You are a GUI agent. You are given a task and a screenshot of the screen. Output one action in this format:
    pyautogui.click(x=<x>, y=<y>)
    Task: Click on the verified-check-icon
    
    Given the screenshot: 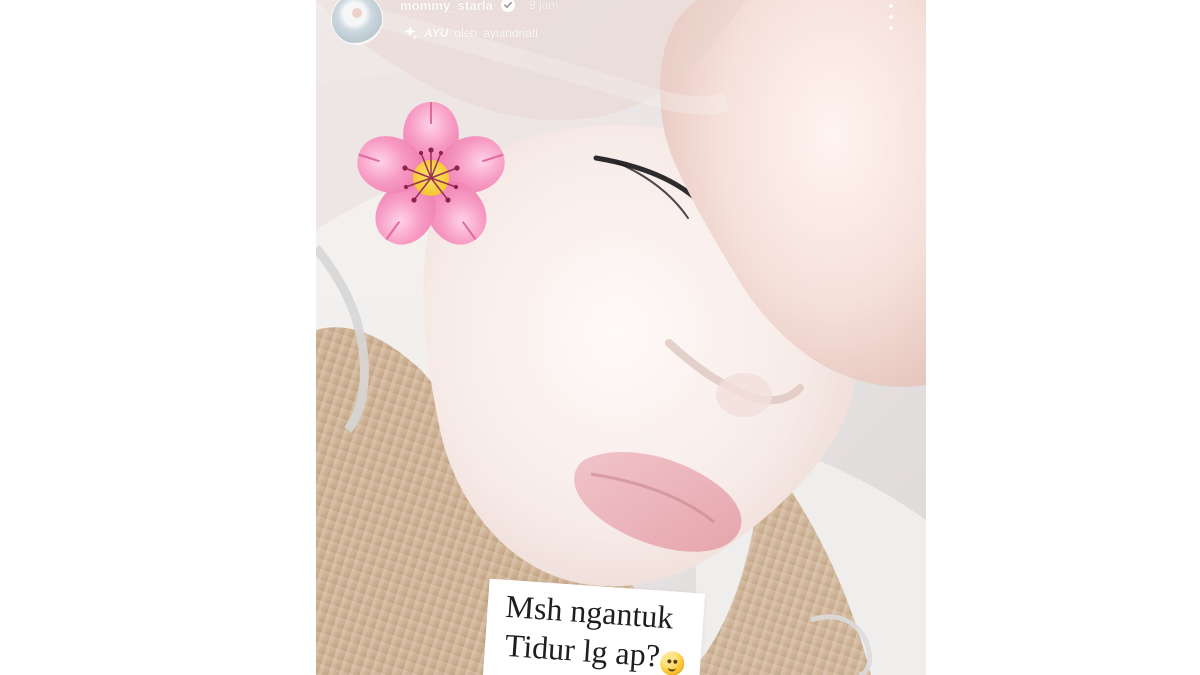 What is the action you would take?
    pyautogui.click(x=507, y=6)
    